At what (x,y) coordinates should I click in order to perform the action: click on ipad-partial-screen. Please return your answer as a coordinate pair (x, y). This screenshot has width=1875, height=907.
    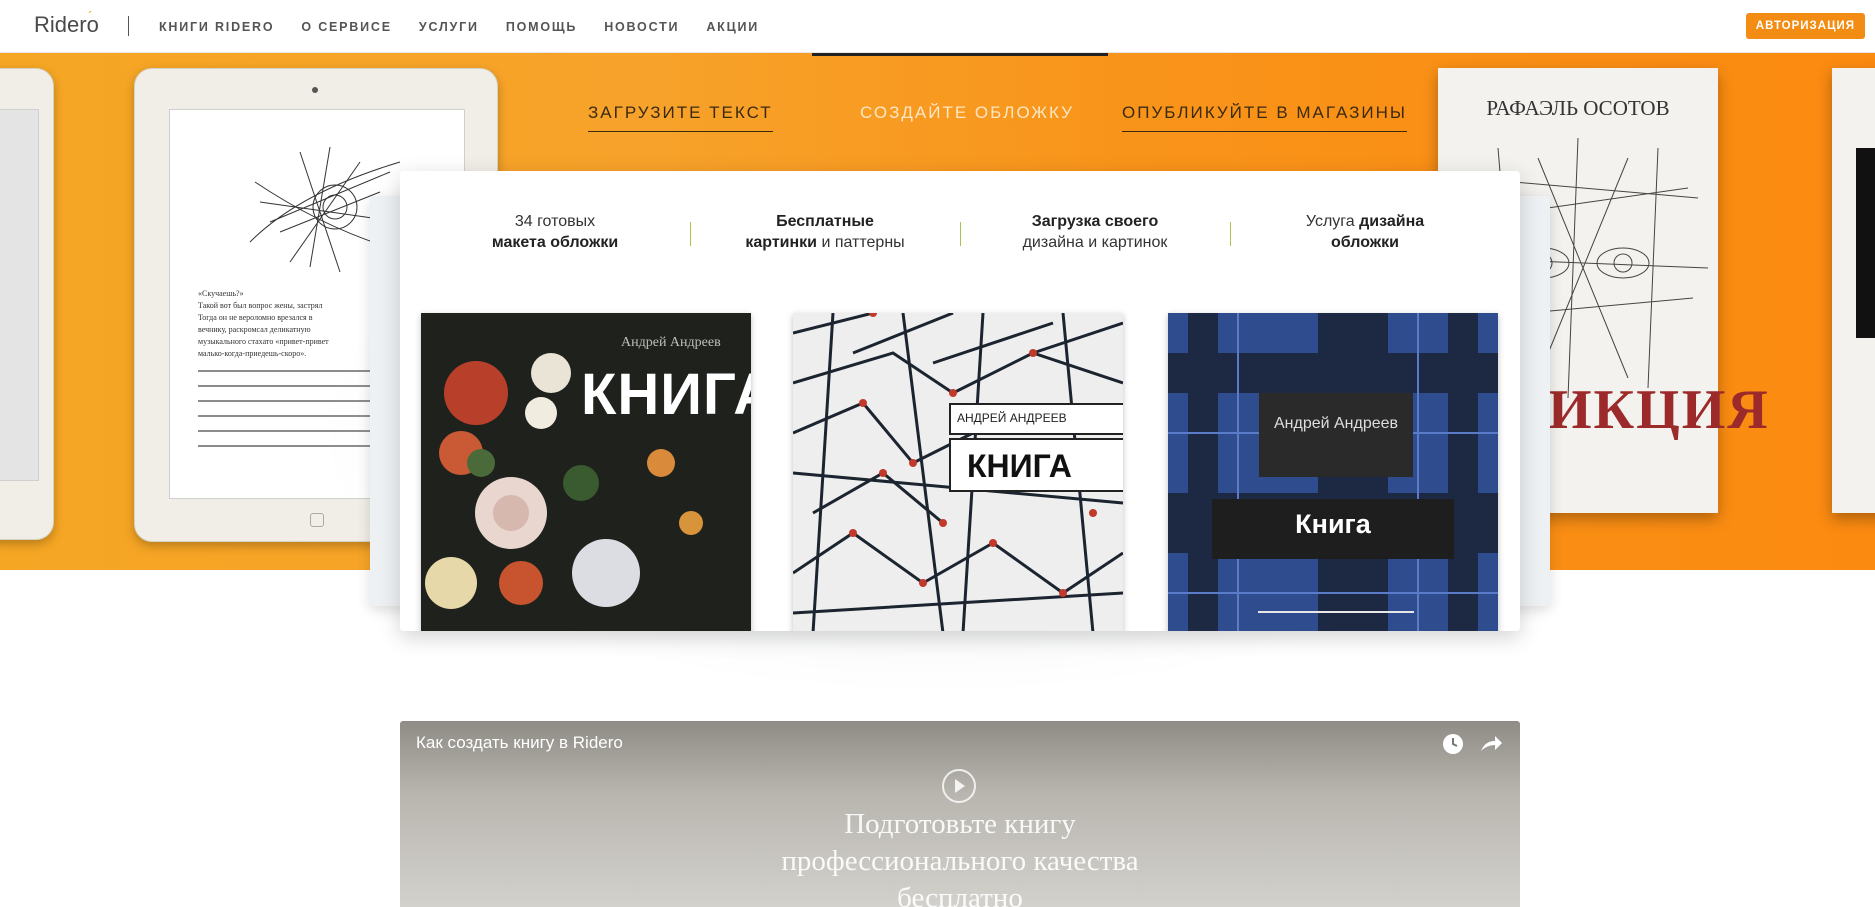
    Looking at the image, I should click on (19, 295).